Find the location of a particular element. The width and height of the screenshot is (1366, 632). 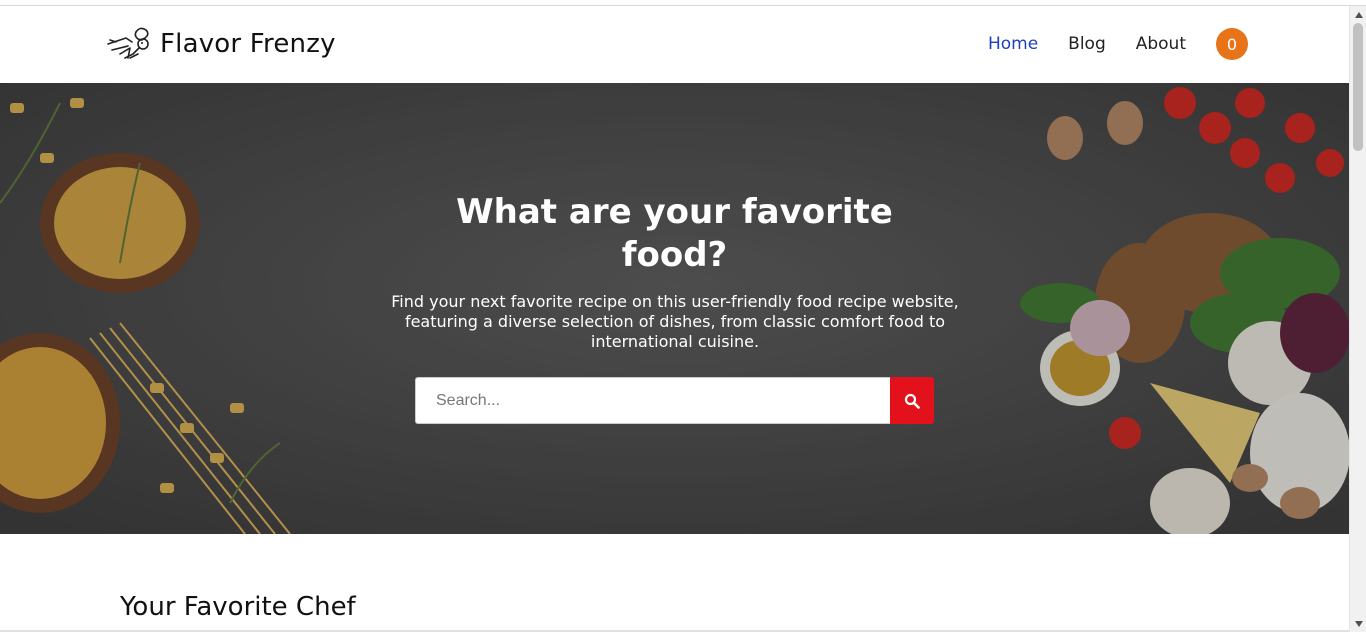

favorite-chef-heading: Your Favorite Chef is located at coordinates (238, 607).